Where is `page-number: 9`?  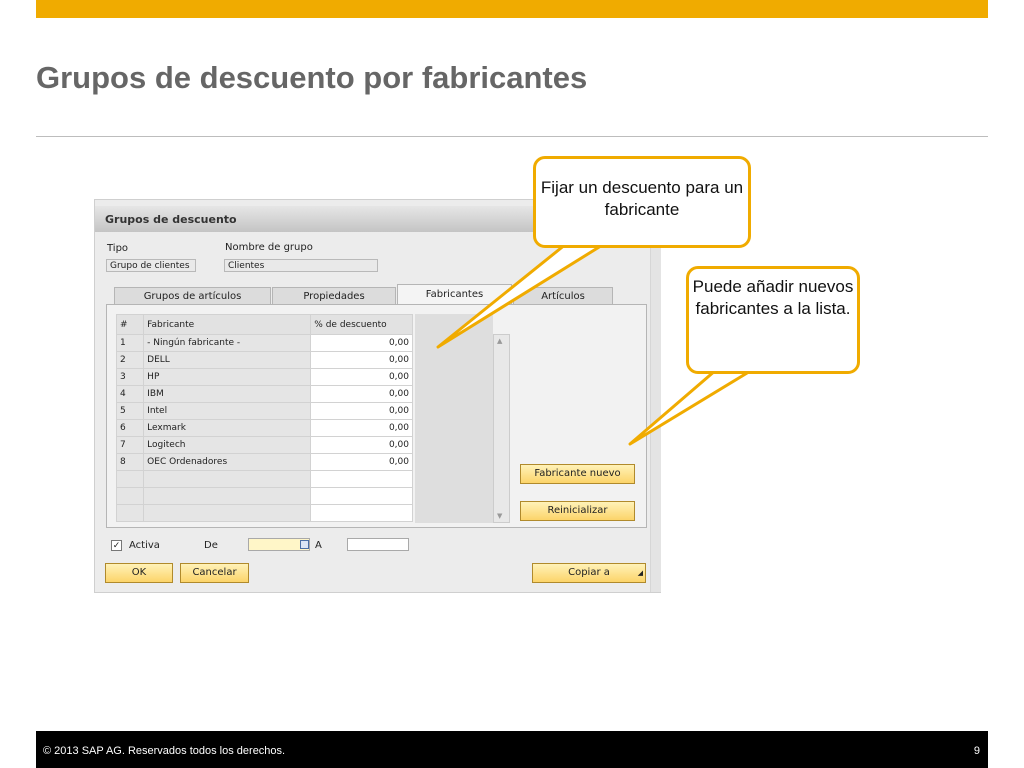
page-number: 9 is located at coordinates (976, 751).